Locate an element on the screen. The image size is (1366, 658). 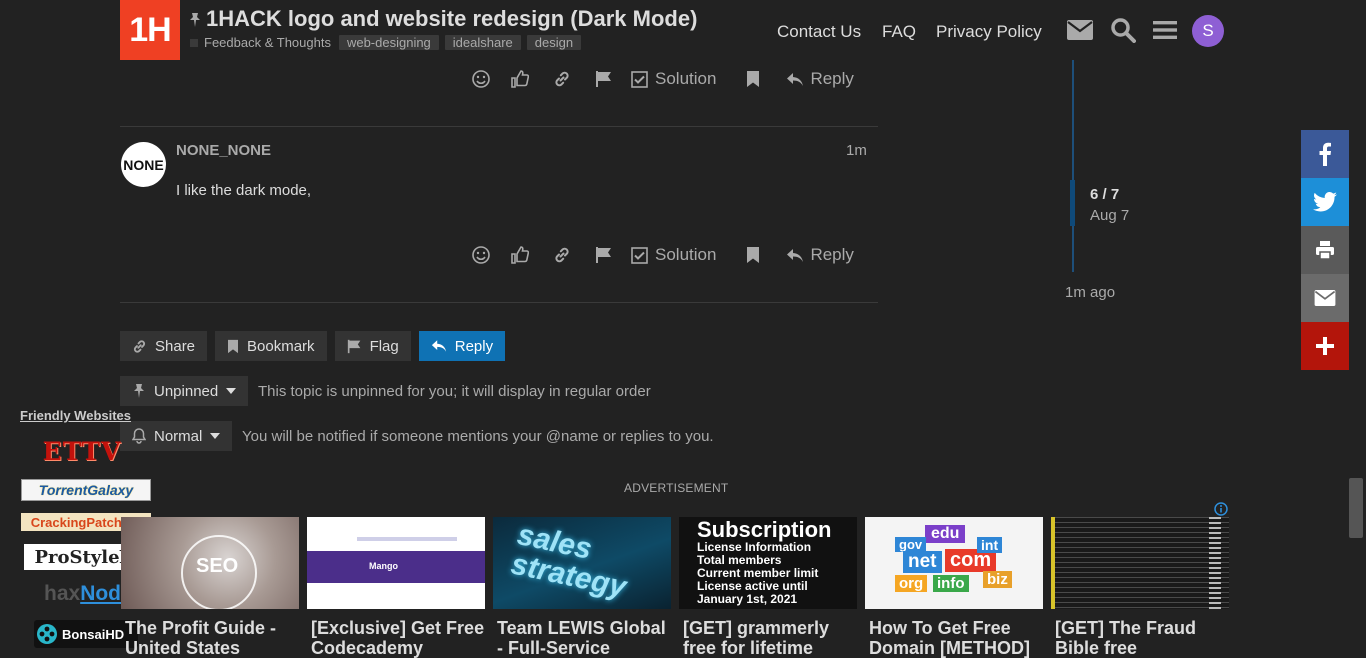
category-color-square is located at coordinates (194, 42).